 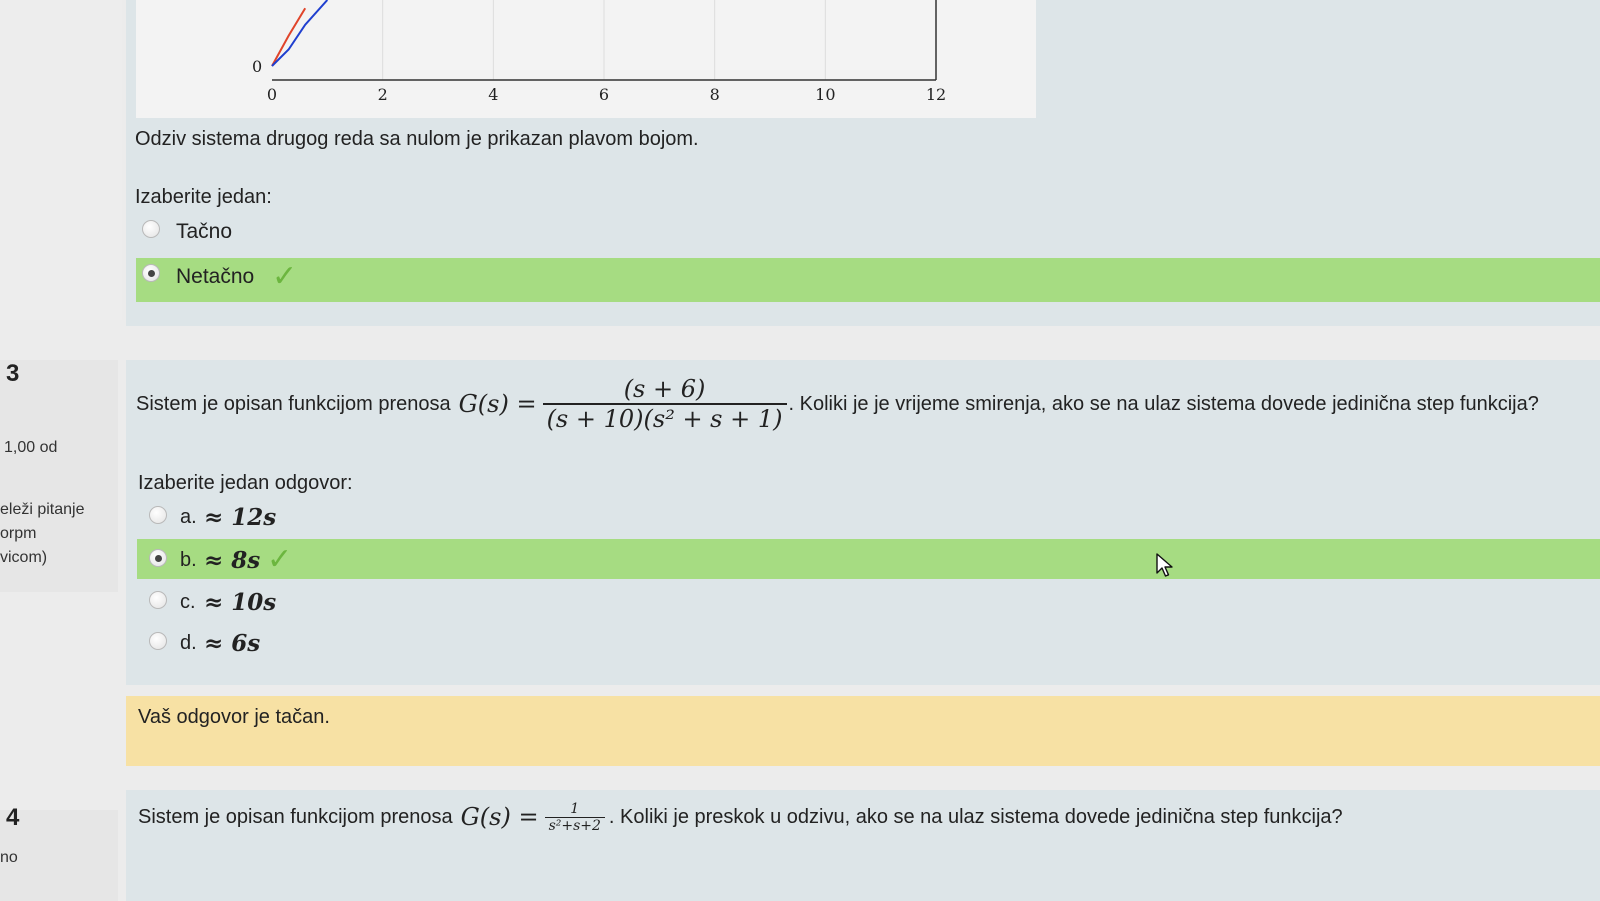 What do you see at coordinates (599, 52) in the screenshot?
I see `chart-svg: 0 2 4 6 8 10 12 0` at bounding box center [599, 52].